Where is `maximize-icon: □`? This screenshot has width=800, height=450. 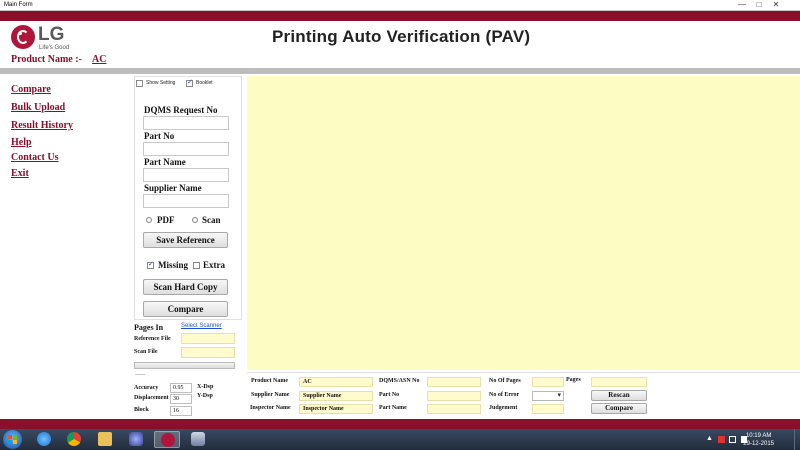 maximize-icon: □ is located at coordinates (759, 5).